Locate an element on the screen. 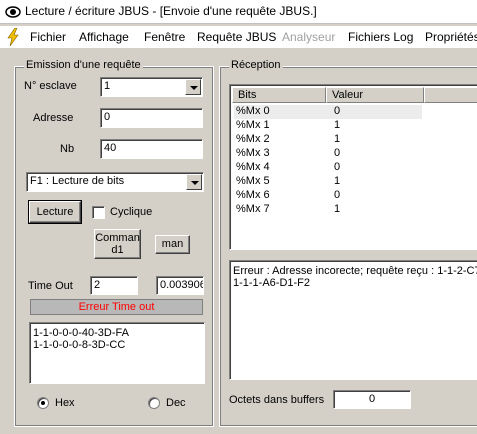 The width and height of the screenshot is (477, 434). timeout-seconds-field: 0.003906 is located at coordinates (180, 285).